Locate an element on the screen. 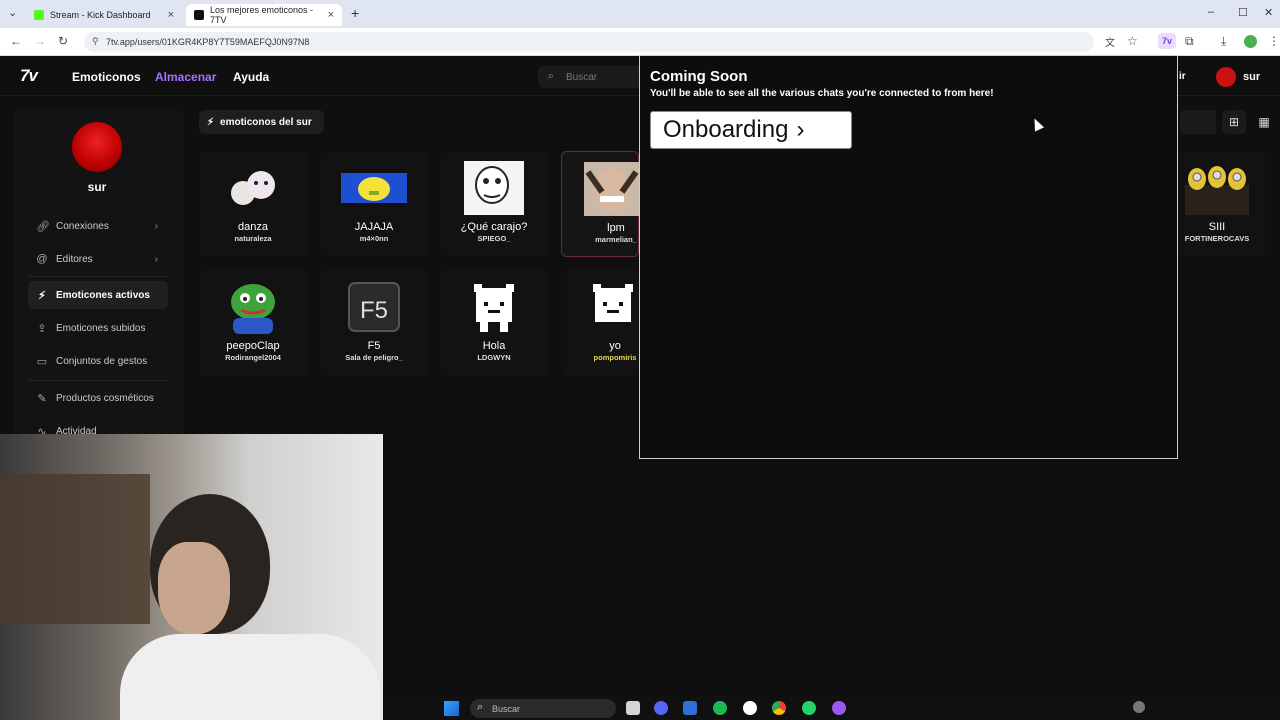 This screenshot has width=1280, height=720. translate-icon: 文 is located at coordinates (1110, 41).